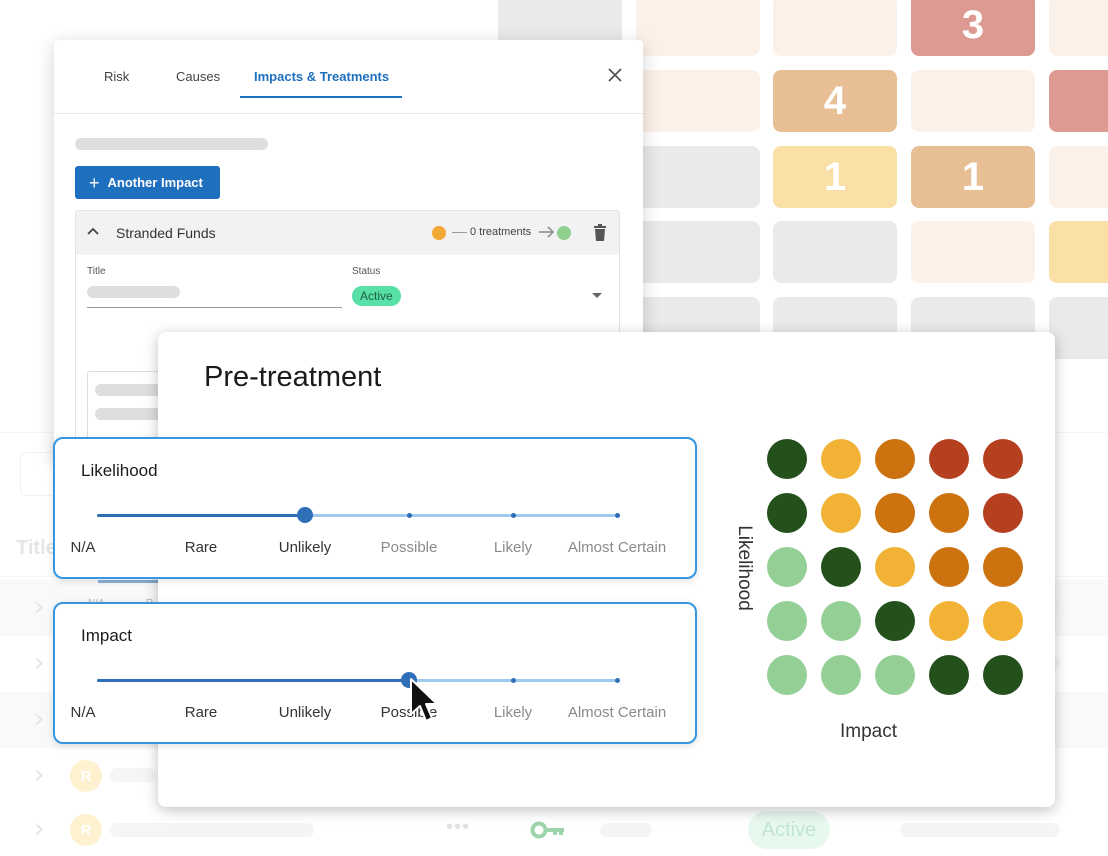 The height and width of the screenshot is (856, 1108). I want to click on risk-matrix, so click(902, 574).